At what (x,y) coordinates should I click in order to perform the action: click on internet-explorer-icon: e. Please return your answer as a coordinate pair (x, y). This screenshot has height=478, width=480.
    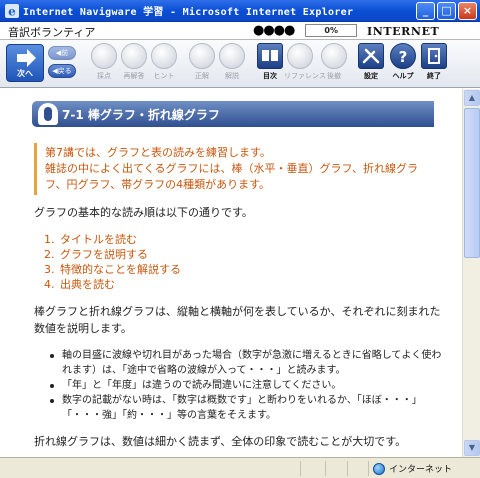
    Looking at the image, I should click on (12, 11).